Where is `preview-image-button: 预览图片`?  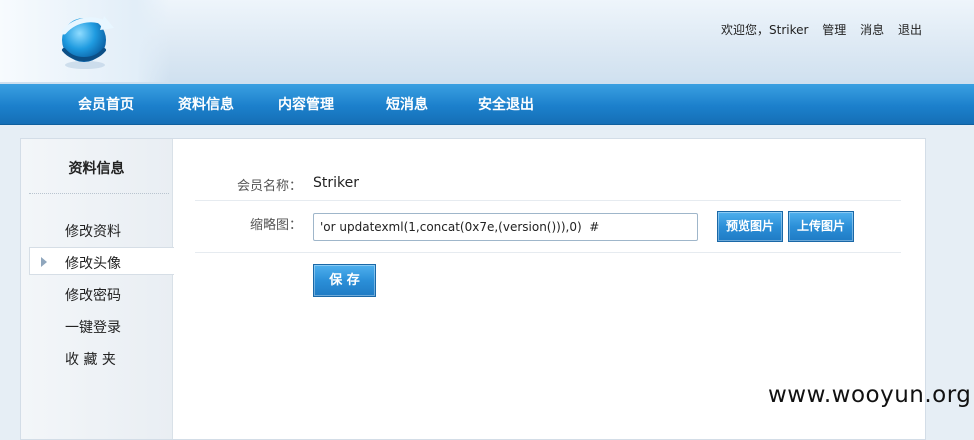 preview-image-button: 预览图片 is located at coordinates (750, 226).